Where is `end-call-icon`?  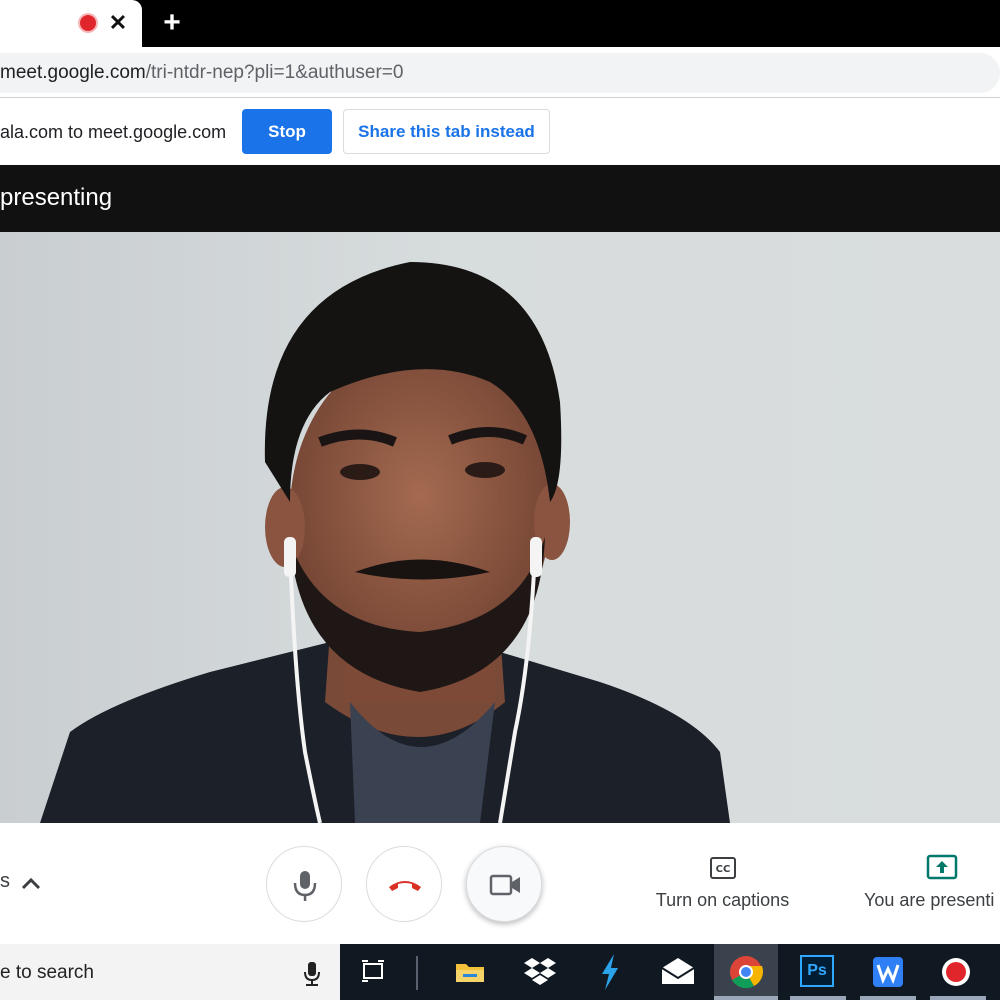 end-call-icon is located at coordinates (405, 886).